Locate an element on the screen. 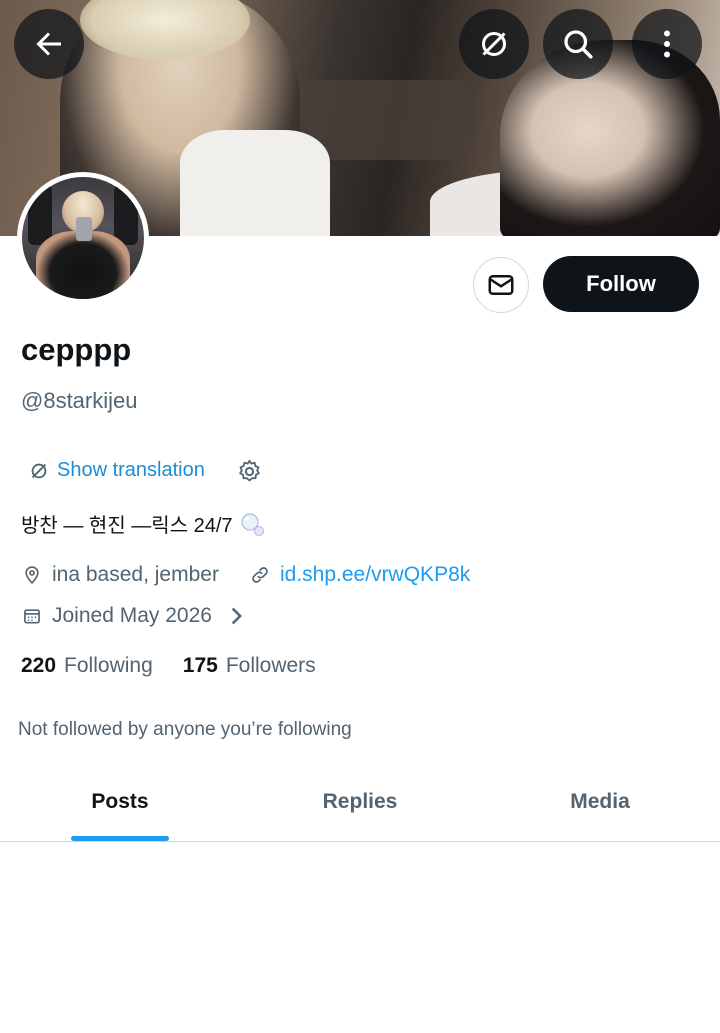 This screenshot has width=720, height=1033. website: id.shp.ee/vrwQKP8k is located at coordinates (360, 575).